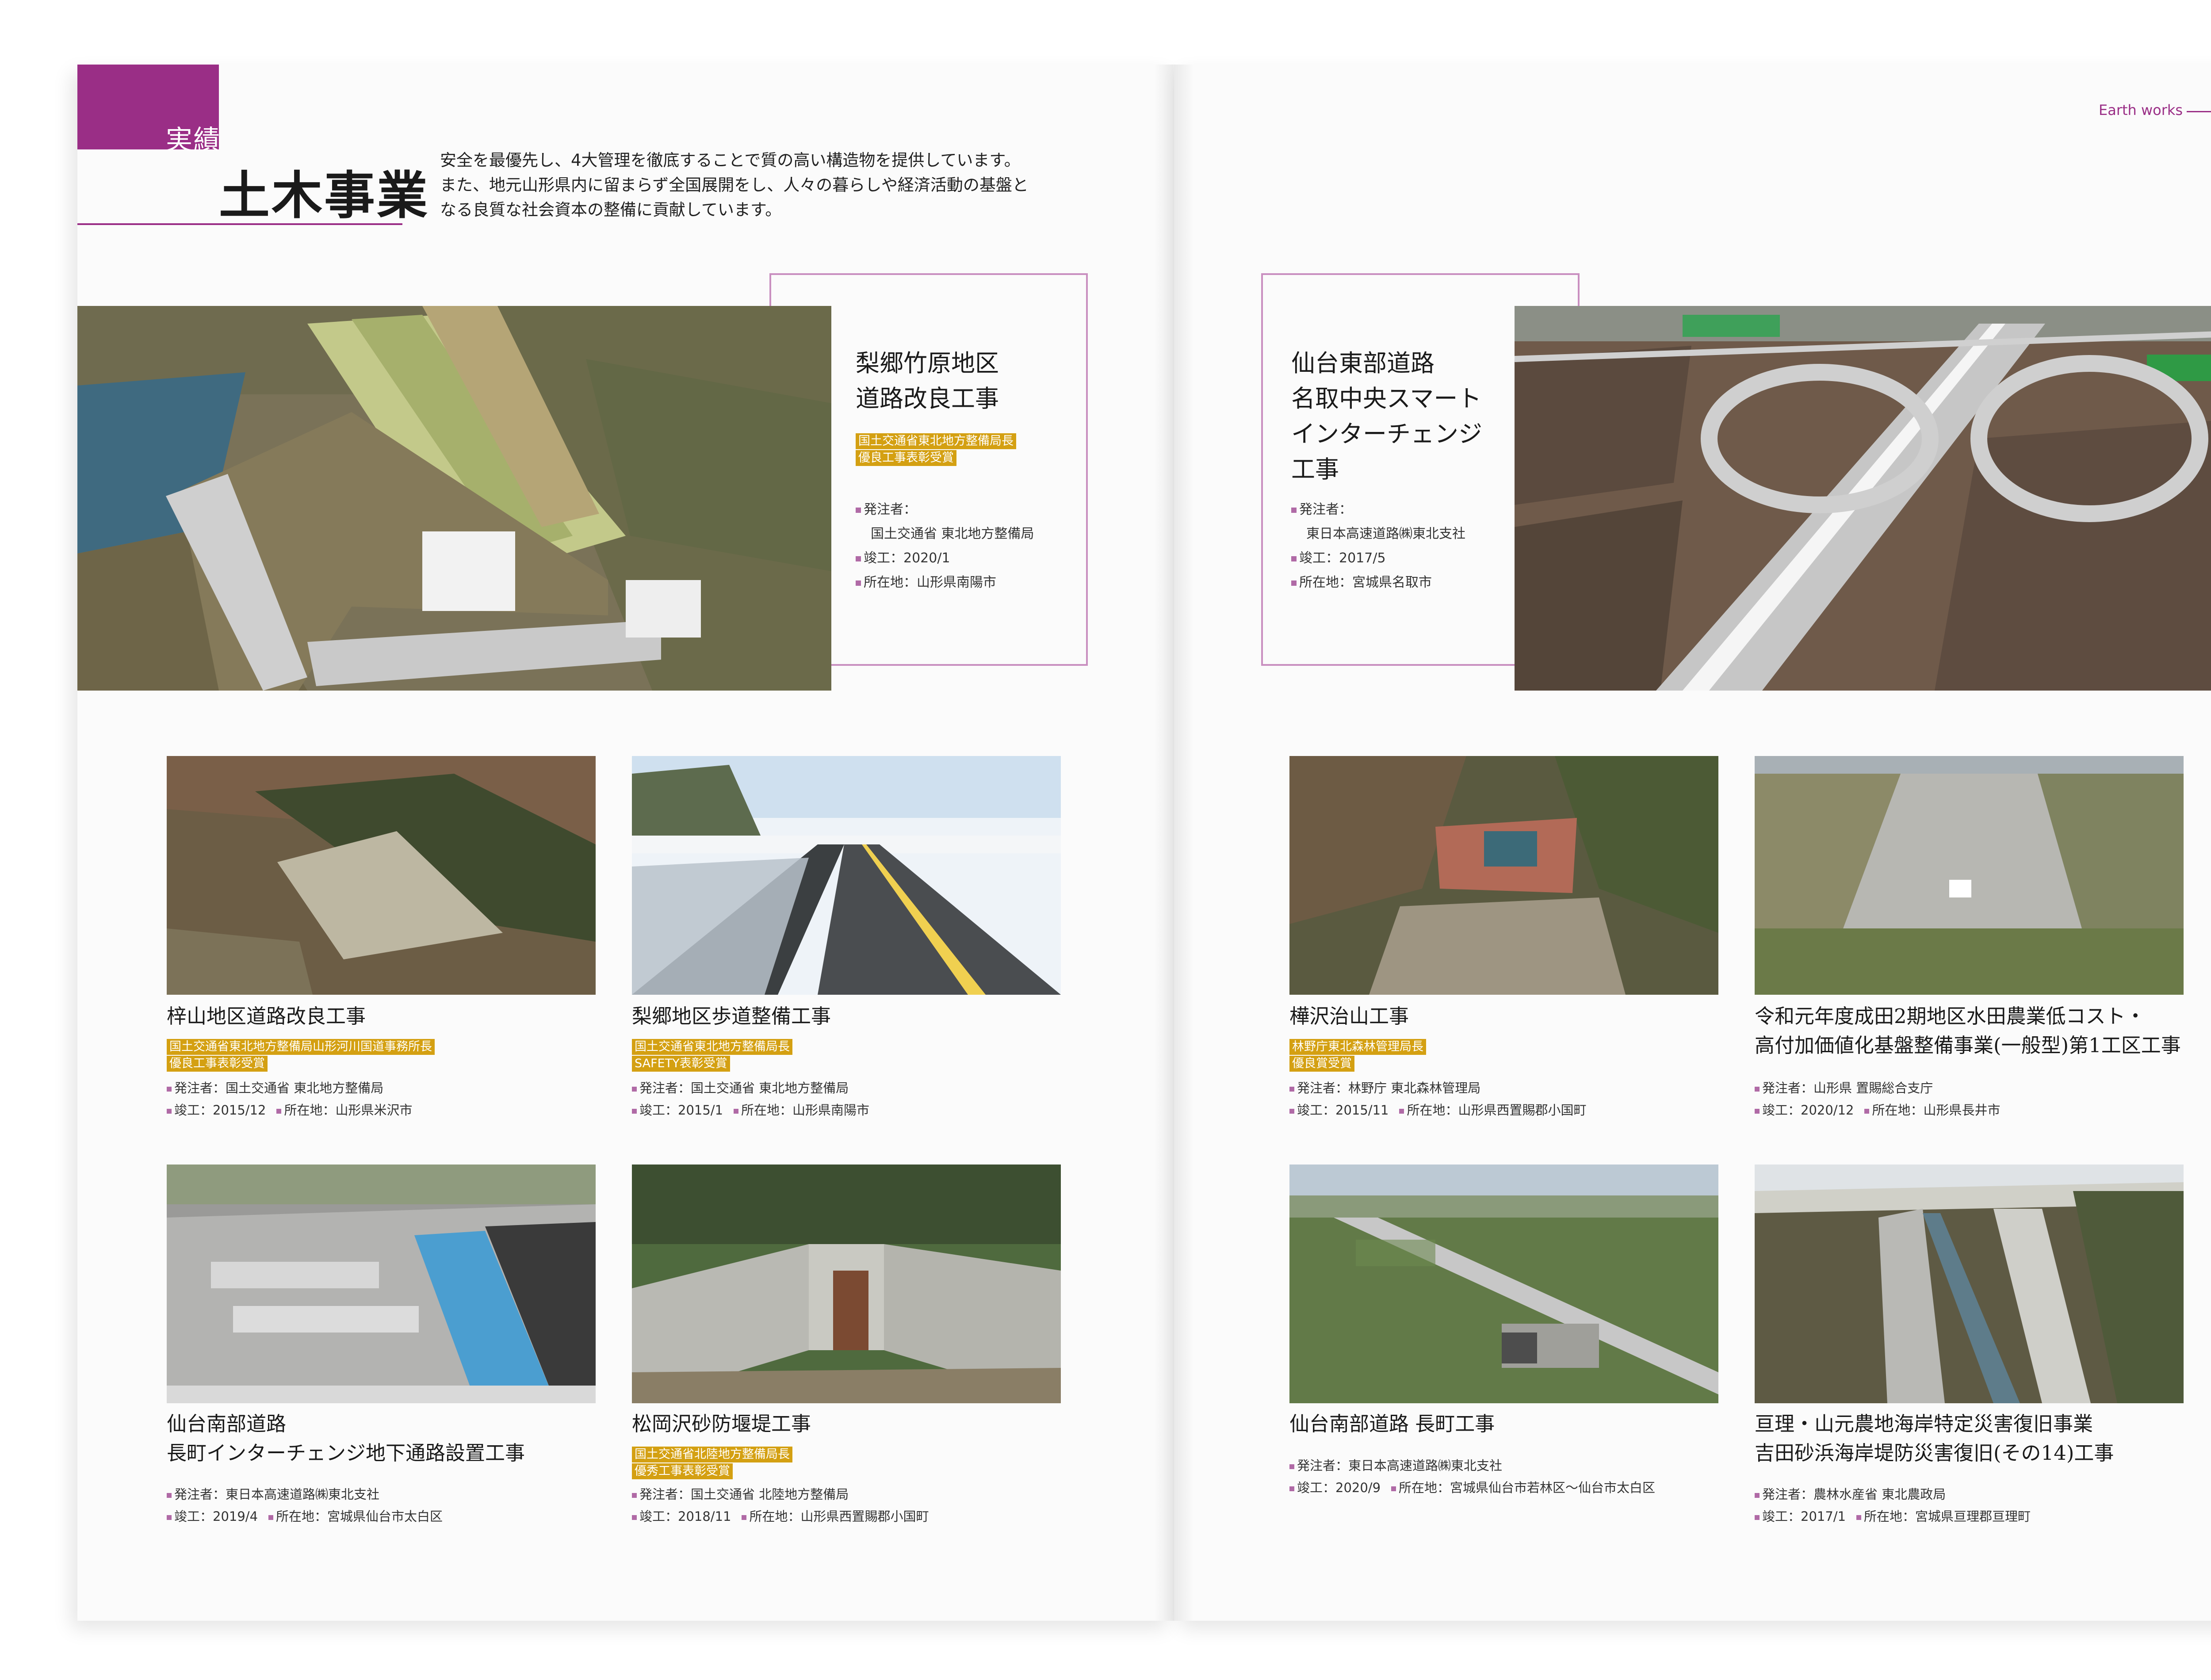  Describe the element at coordinates (227, 1424) in the screenshot. I see `project-title-line: 仙台南部道路` at that location.